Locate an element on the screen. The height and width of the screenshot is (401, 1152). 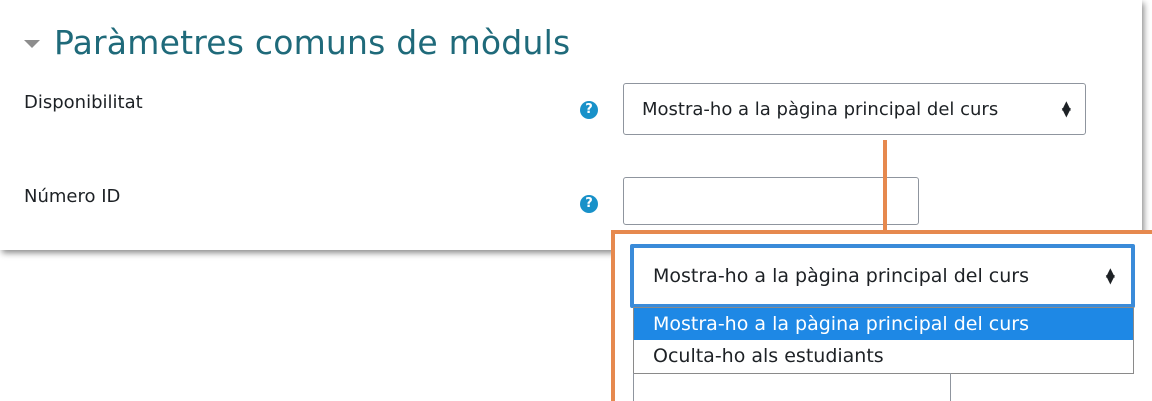
dropdown-option-show: Mostra-ho a la pàgina principal del curs is located at coordinates (883, 324).